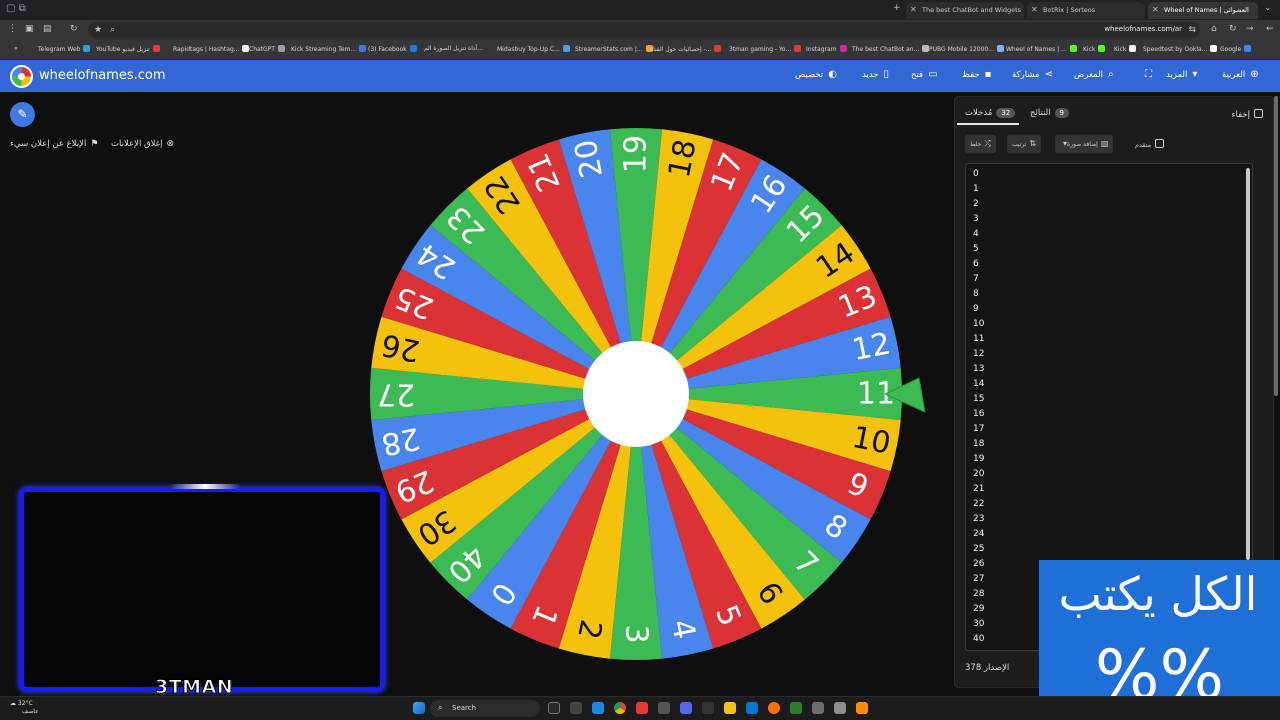 This screenshot has width=1280, height=720. Describe the element at coordinates (1150, 144) in the screenshot. I see `advanced-checkbox: متقدم` at that location.